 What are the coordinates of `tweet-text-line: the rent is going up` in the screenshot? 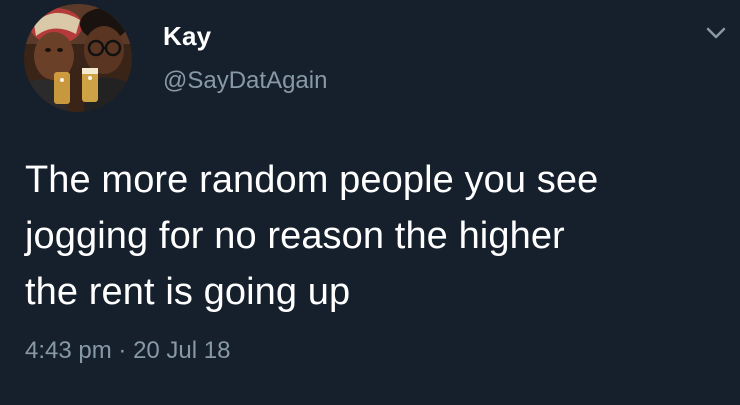 It's located at (188, 292).